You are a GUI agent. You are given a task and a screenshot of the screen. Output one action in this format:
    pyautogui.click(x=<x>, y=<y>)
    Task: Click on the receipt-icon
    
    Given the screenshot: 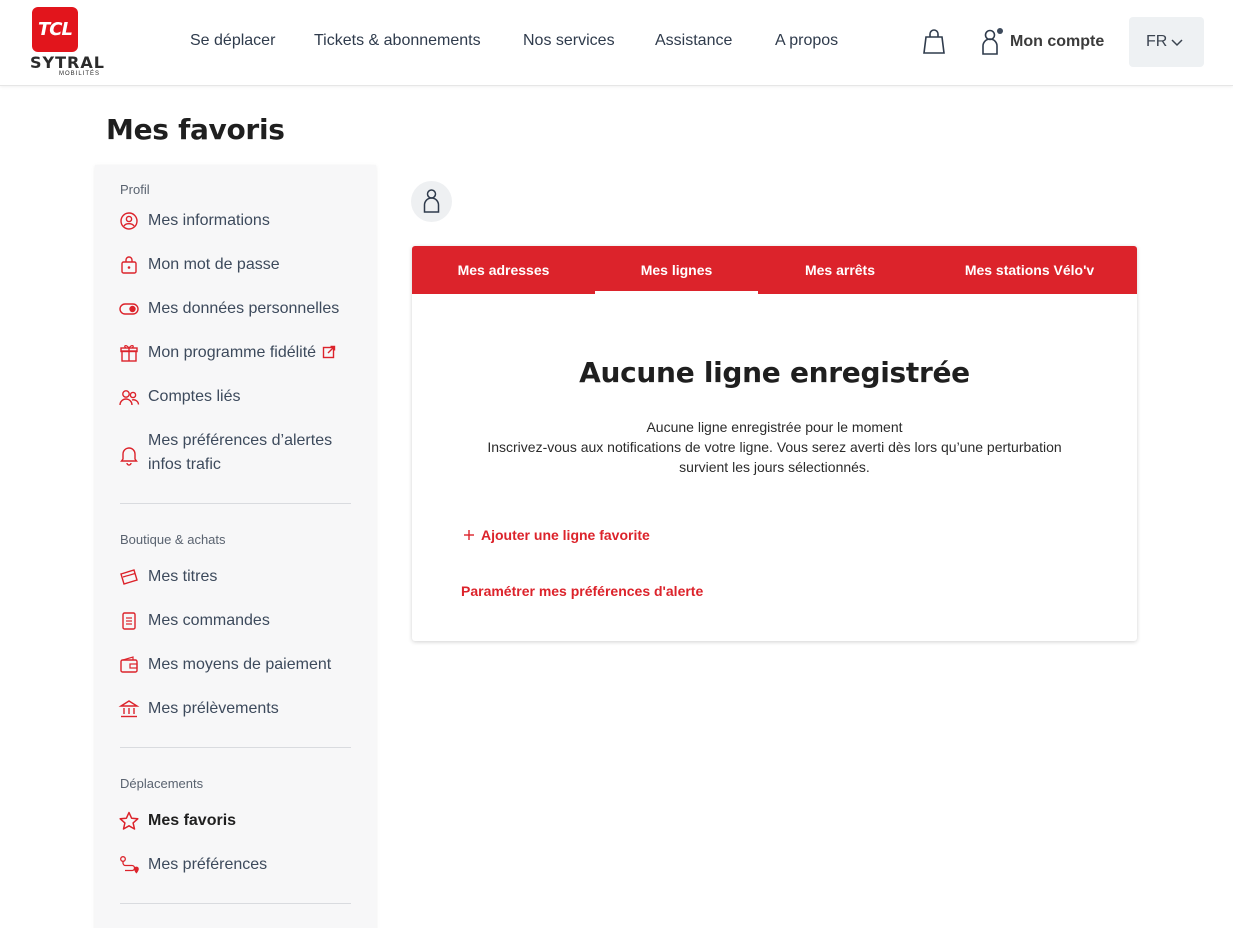 What is the action you would take?
    pyautogui.click(x=129, y=621)
    